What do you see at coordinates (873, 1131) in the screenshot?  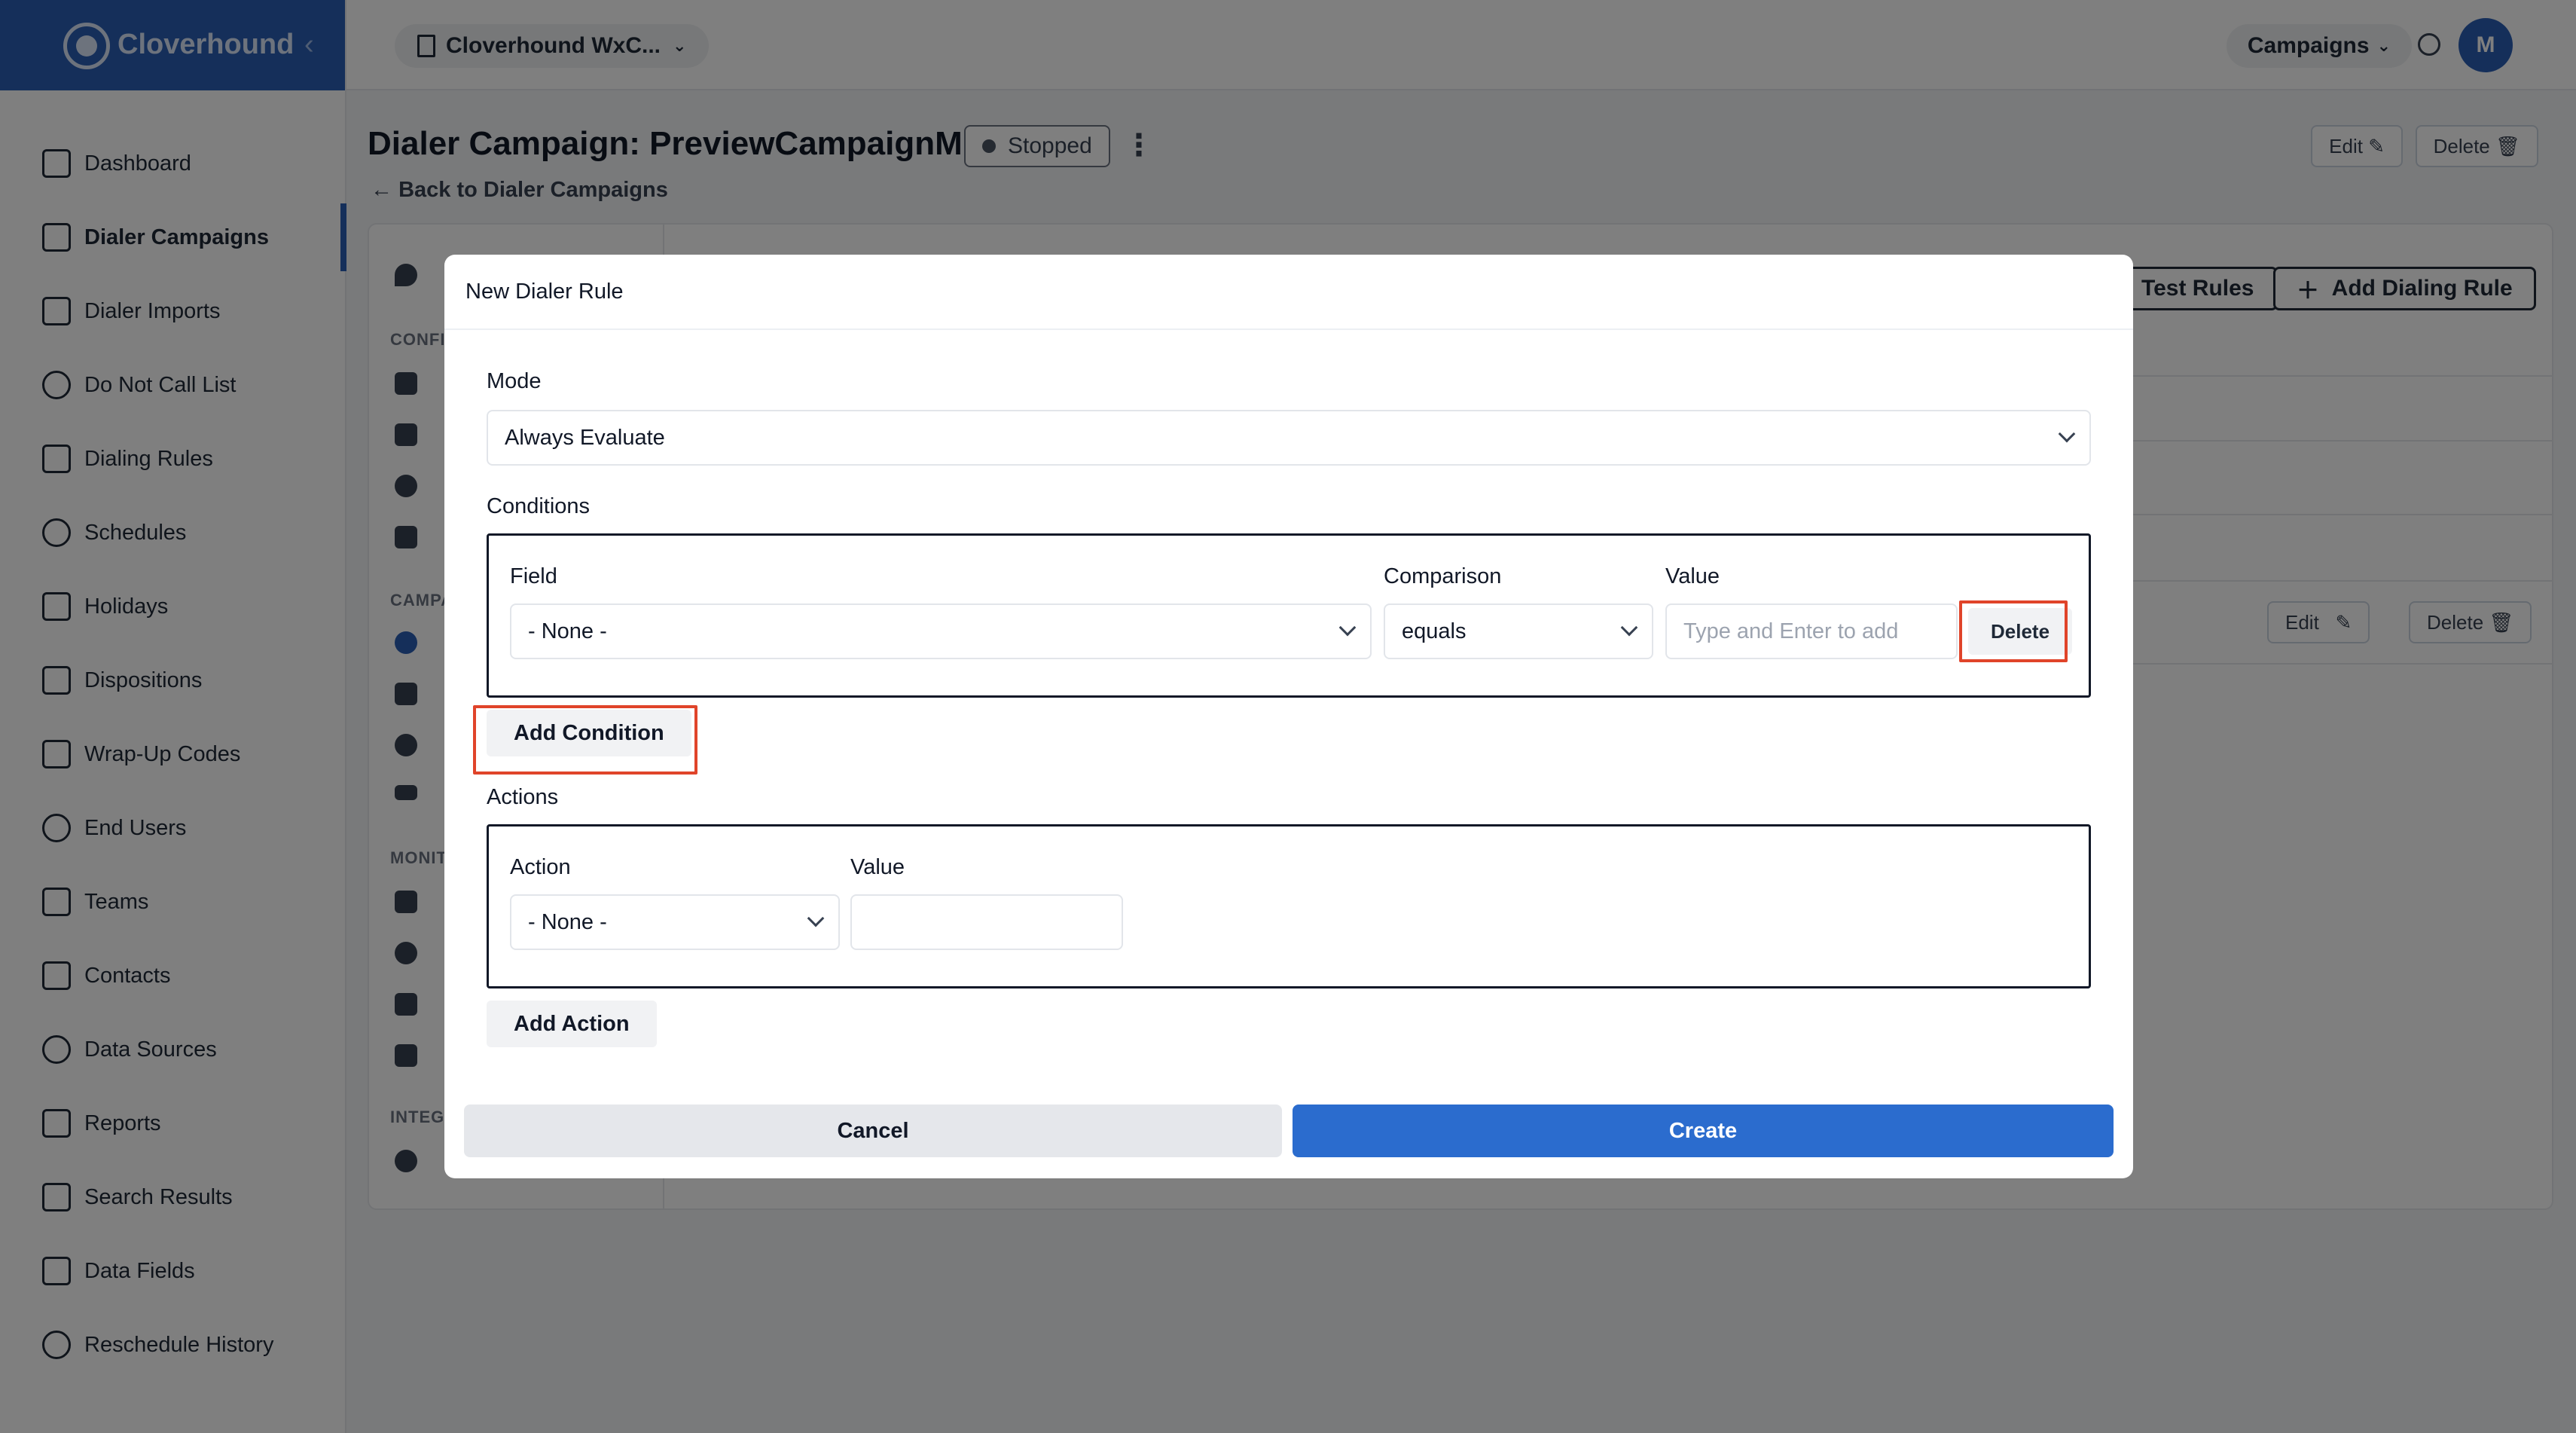 I see `cancel-button: Cancel` at bounding box center [873, 1131].